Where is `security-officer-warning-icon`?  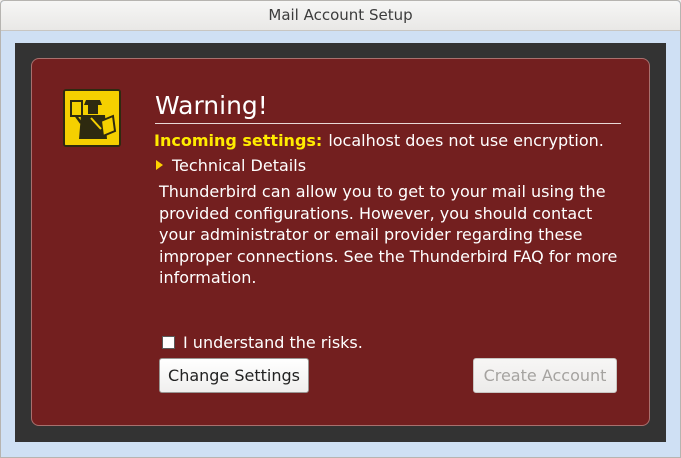 security-officer-warning-icon is located at coordinates (92, 118).